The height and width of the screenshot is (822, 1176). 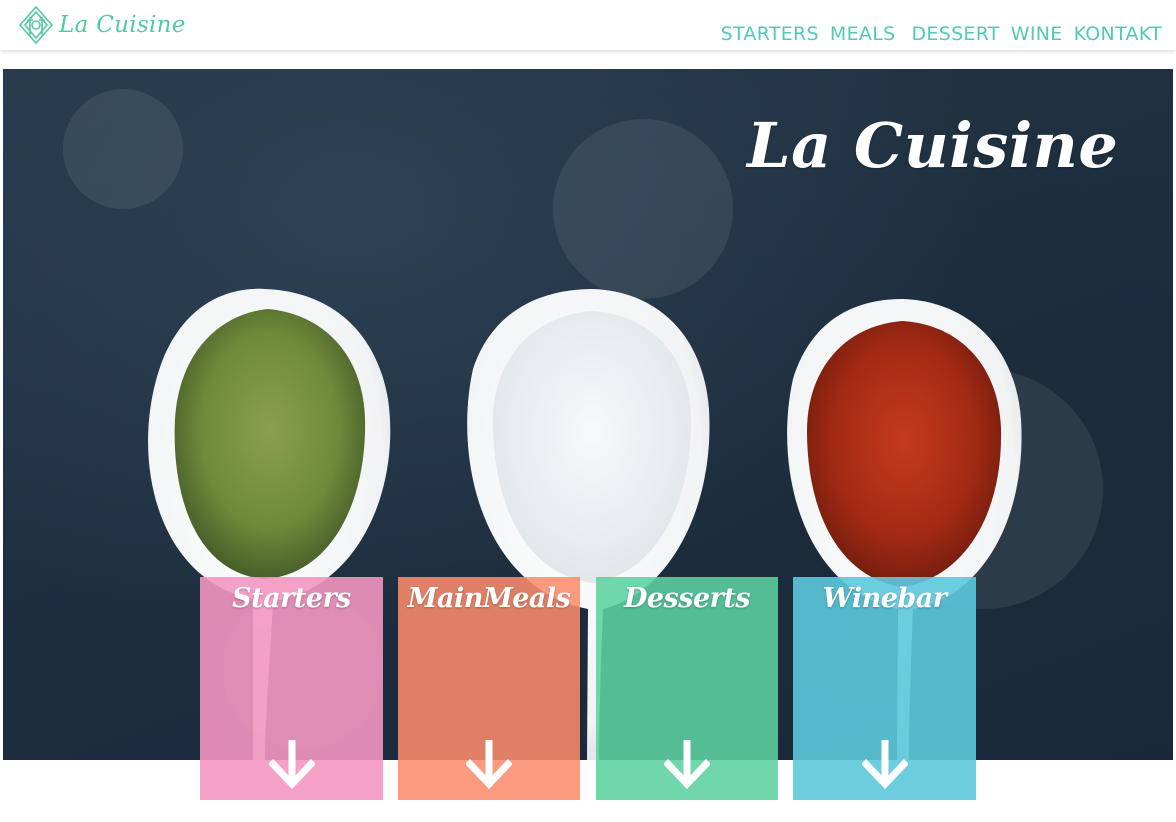 I want to click on card-title-starters: Starters, so click(x=291, y=598).